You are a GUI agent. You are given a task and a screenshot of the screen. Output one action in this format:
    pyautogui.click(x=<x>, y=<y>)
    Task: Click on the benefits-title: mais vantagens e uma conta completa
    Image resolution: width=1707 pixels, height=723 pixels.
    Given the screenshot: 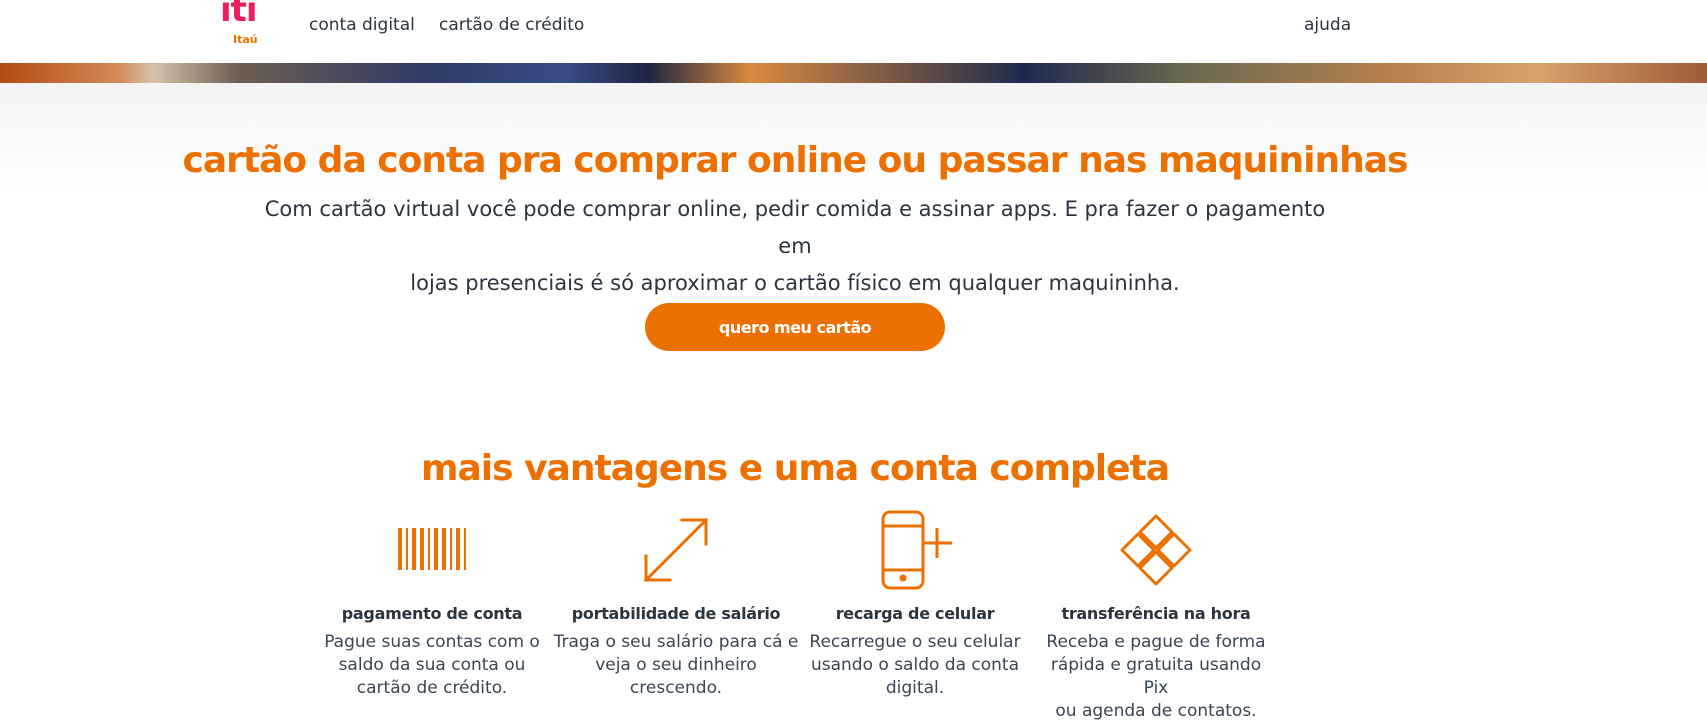 What is the action you would take?
    pyautogui.click(x=795, y=468)
    